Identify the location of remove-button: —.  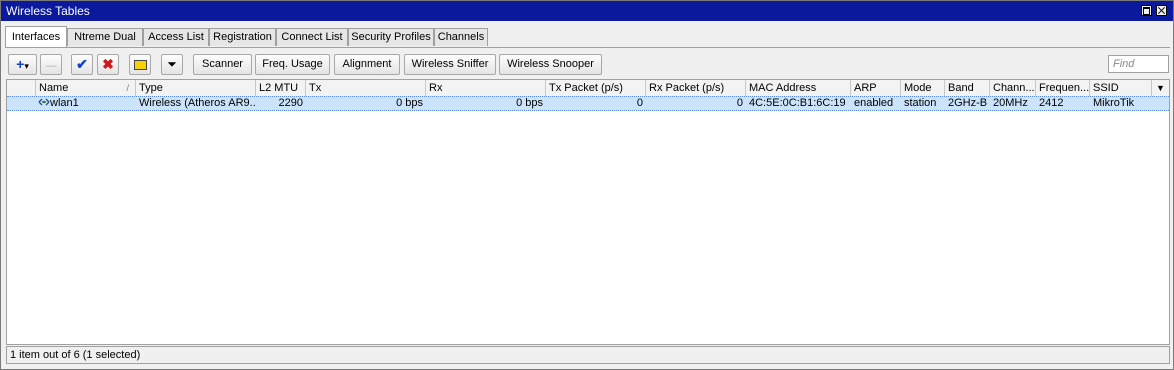
(51, 64).